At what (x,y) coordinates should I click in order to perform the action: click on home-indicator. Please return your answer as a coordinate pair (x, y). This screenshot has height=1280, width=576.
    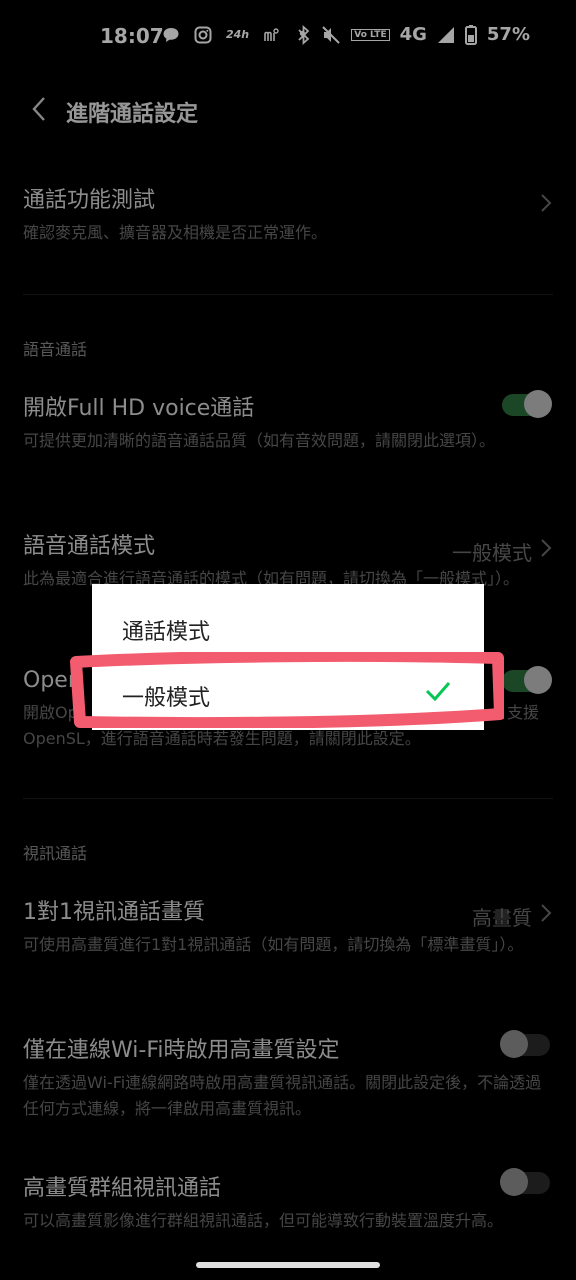
    Looking at the image, I should click on (288, 1265).